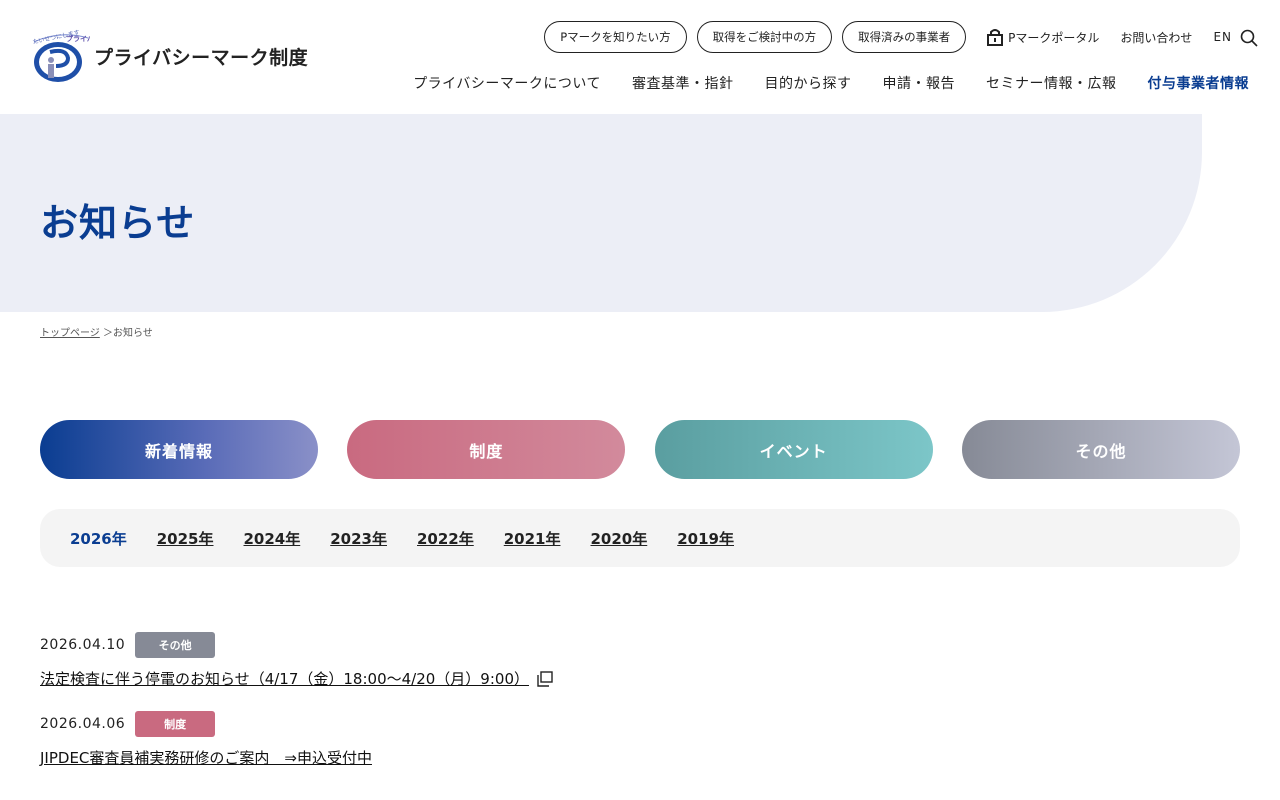 Image resolution: width=1280 pixels, height=800 pixels. What do you see at coordinates (545, 678) in the screenshot?
I see `external-window-icon` at bounding box center [545, 678].